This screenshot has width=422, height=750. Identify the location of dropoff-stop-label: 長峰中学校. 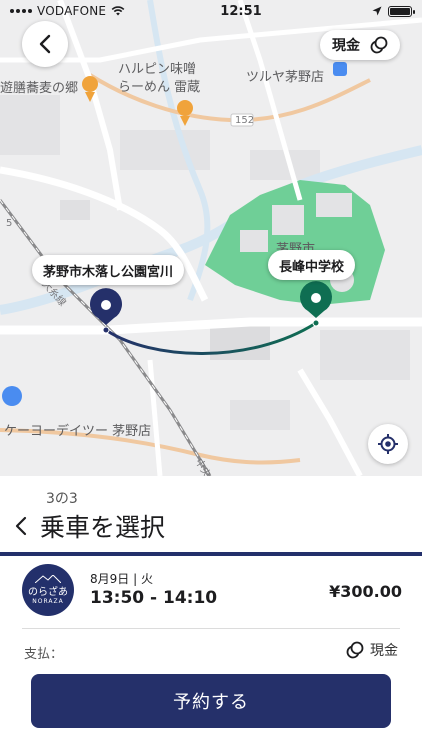
(312, 265).